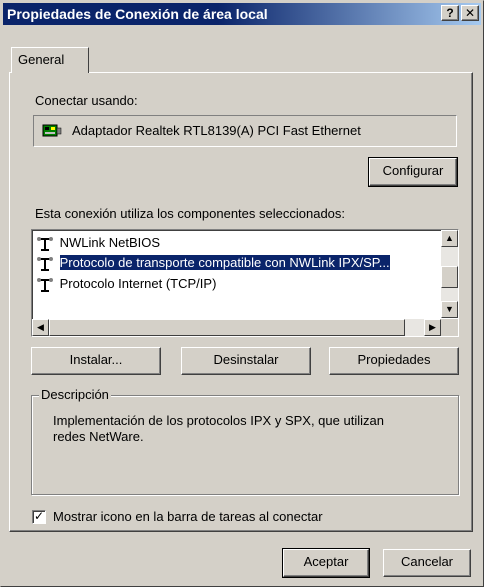  I want to click on uninstall-button: Desinstalar, so click(246, 361).